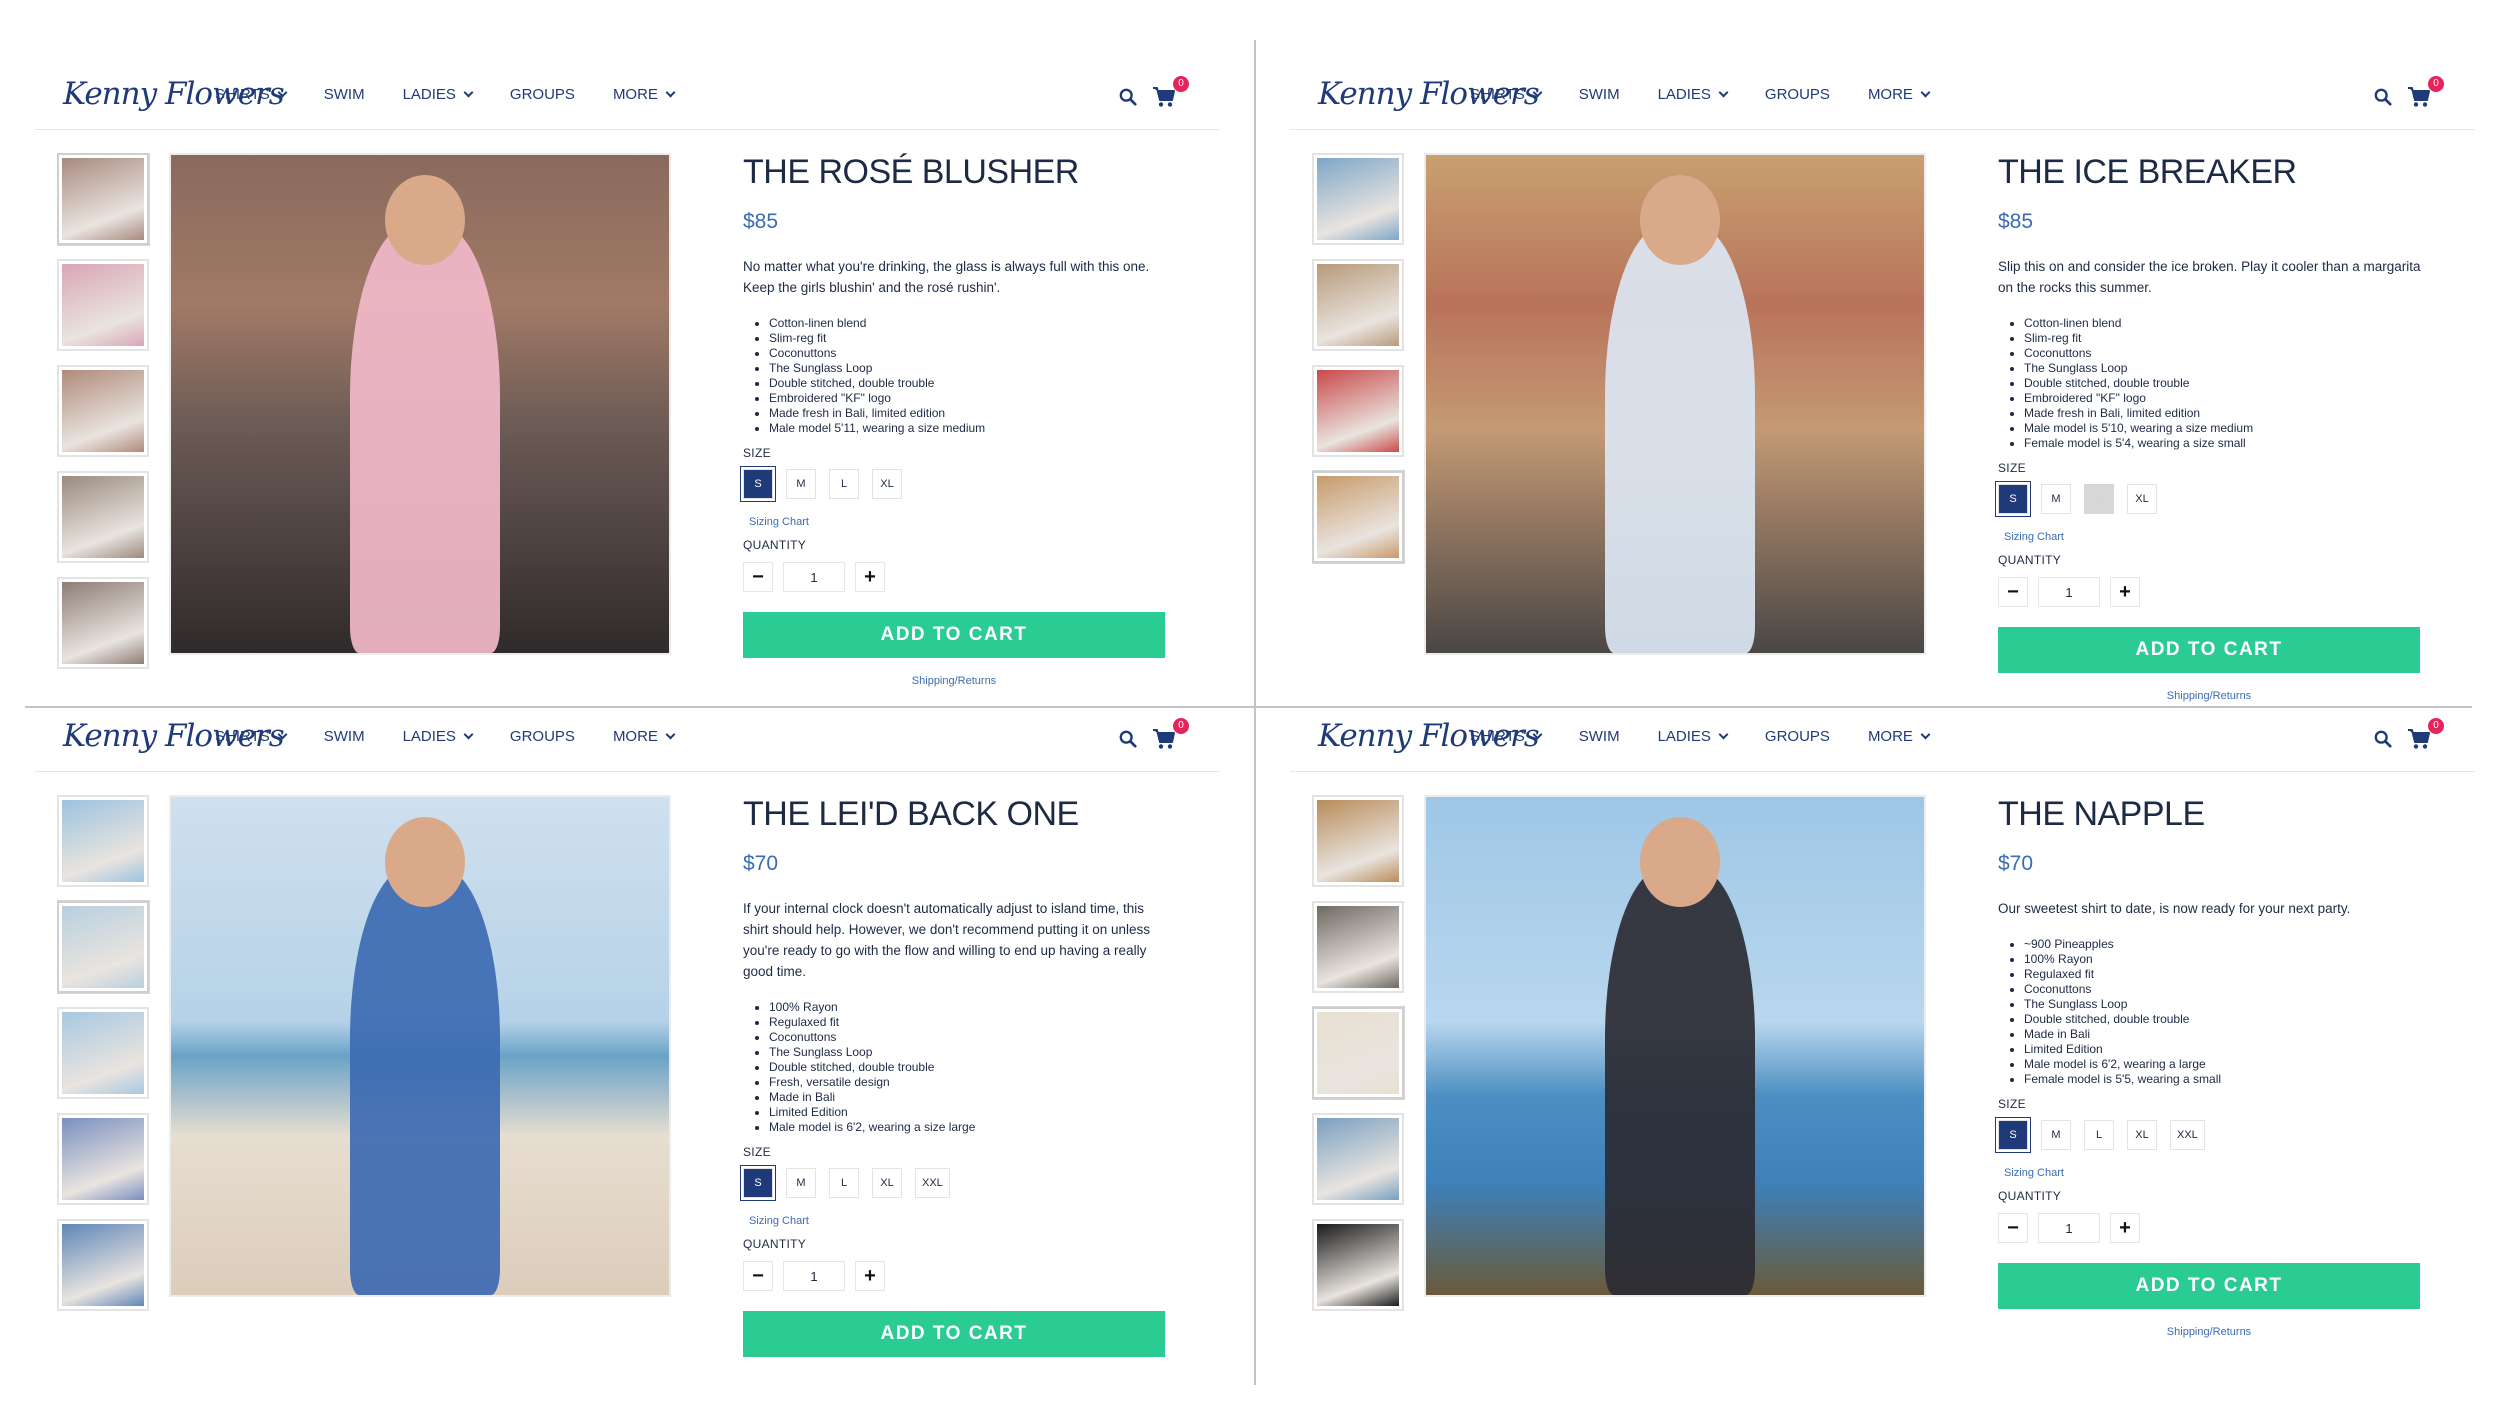  Describe the element at coordinates (2226, 944) in the screenshot. I see `feature-item: ~900 Pineapples` at that location.